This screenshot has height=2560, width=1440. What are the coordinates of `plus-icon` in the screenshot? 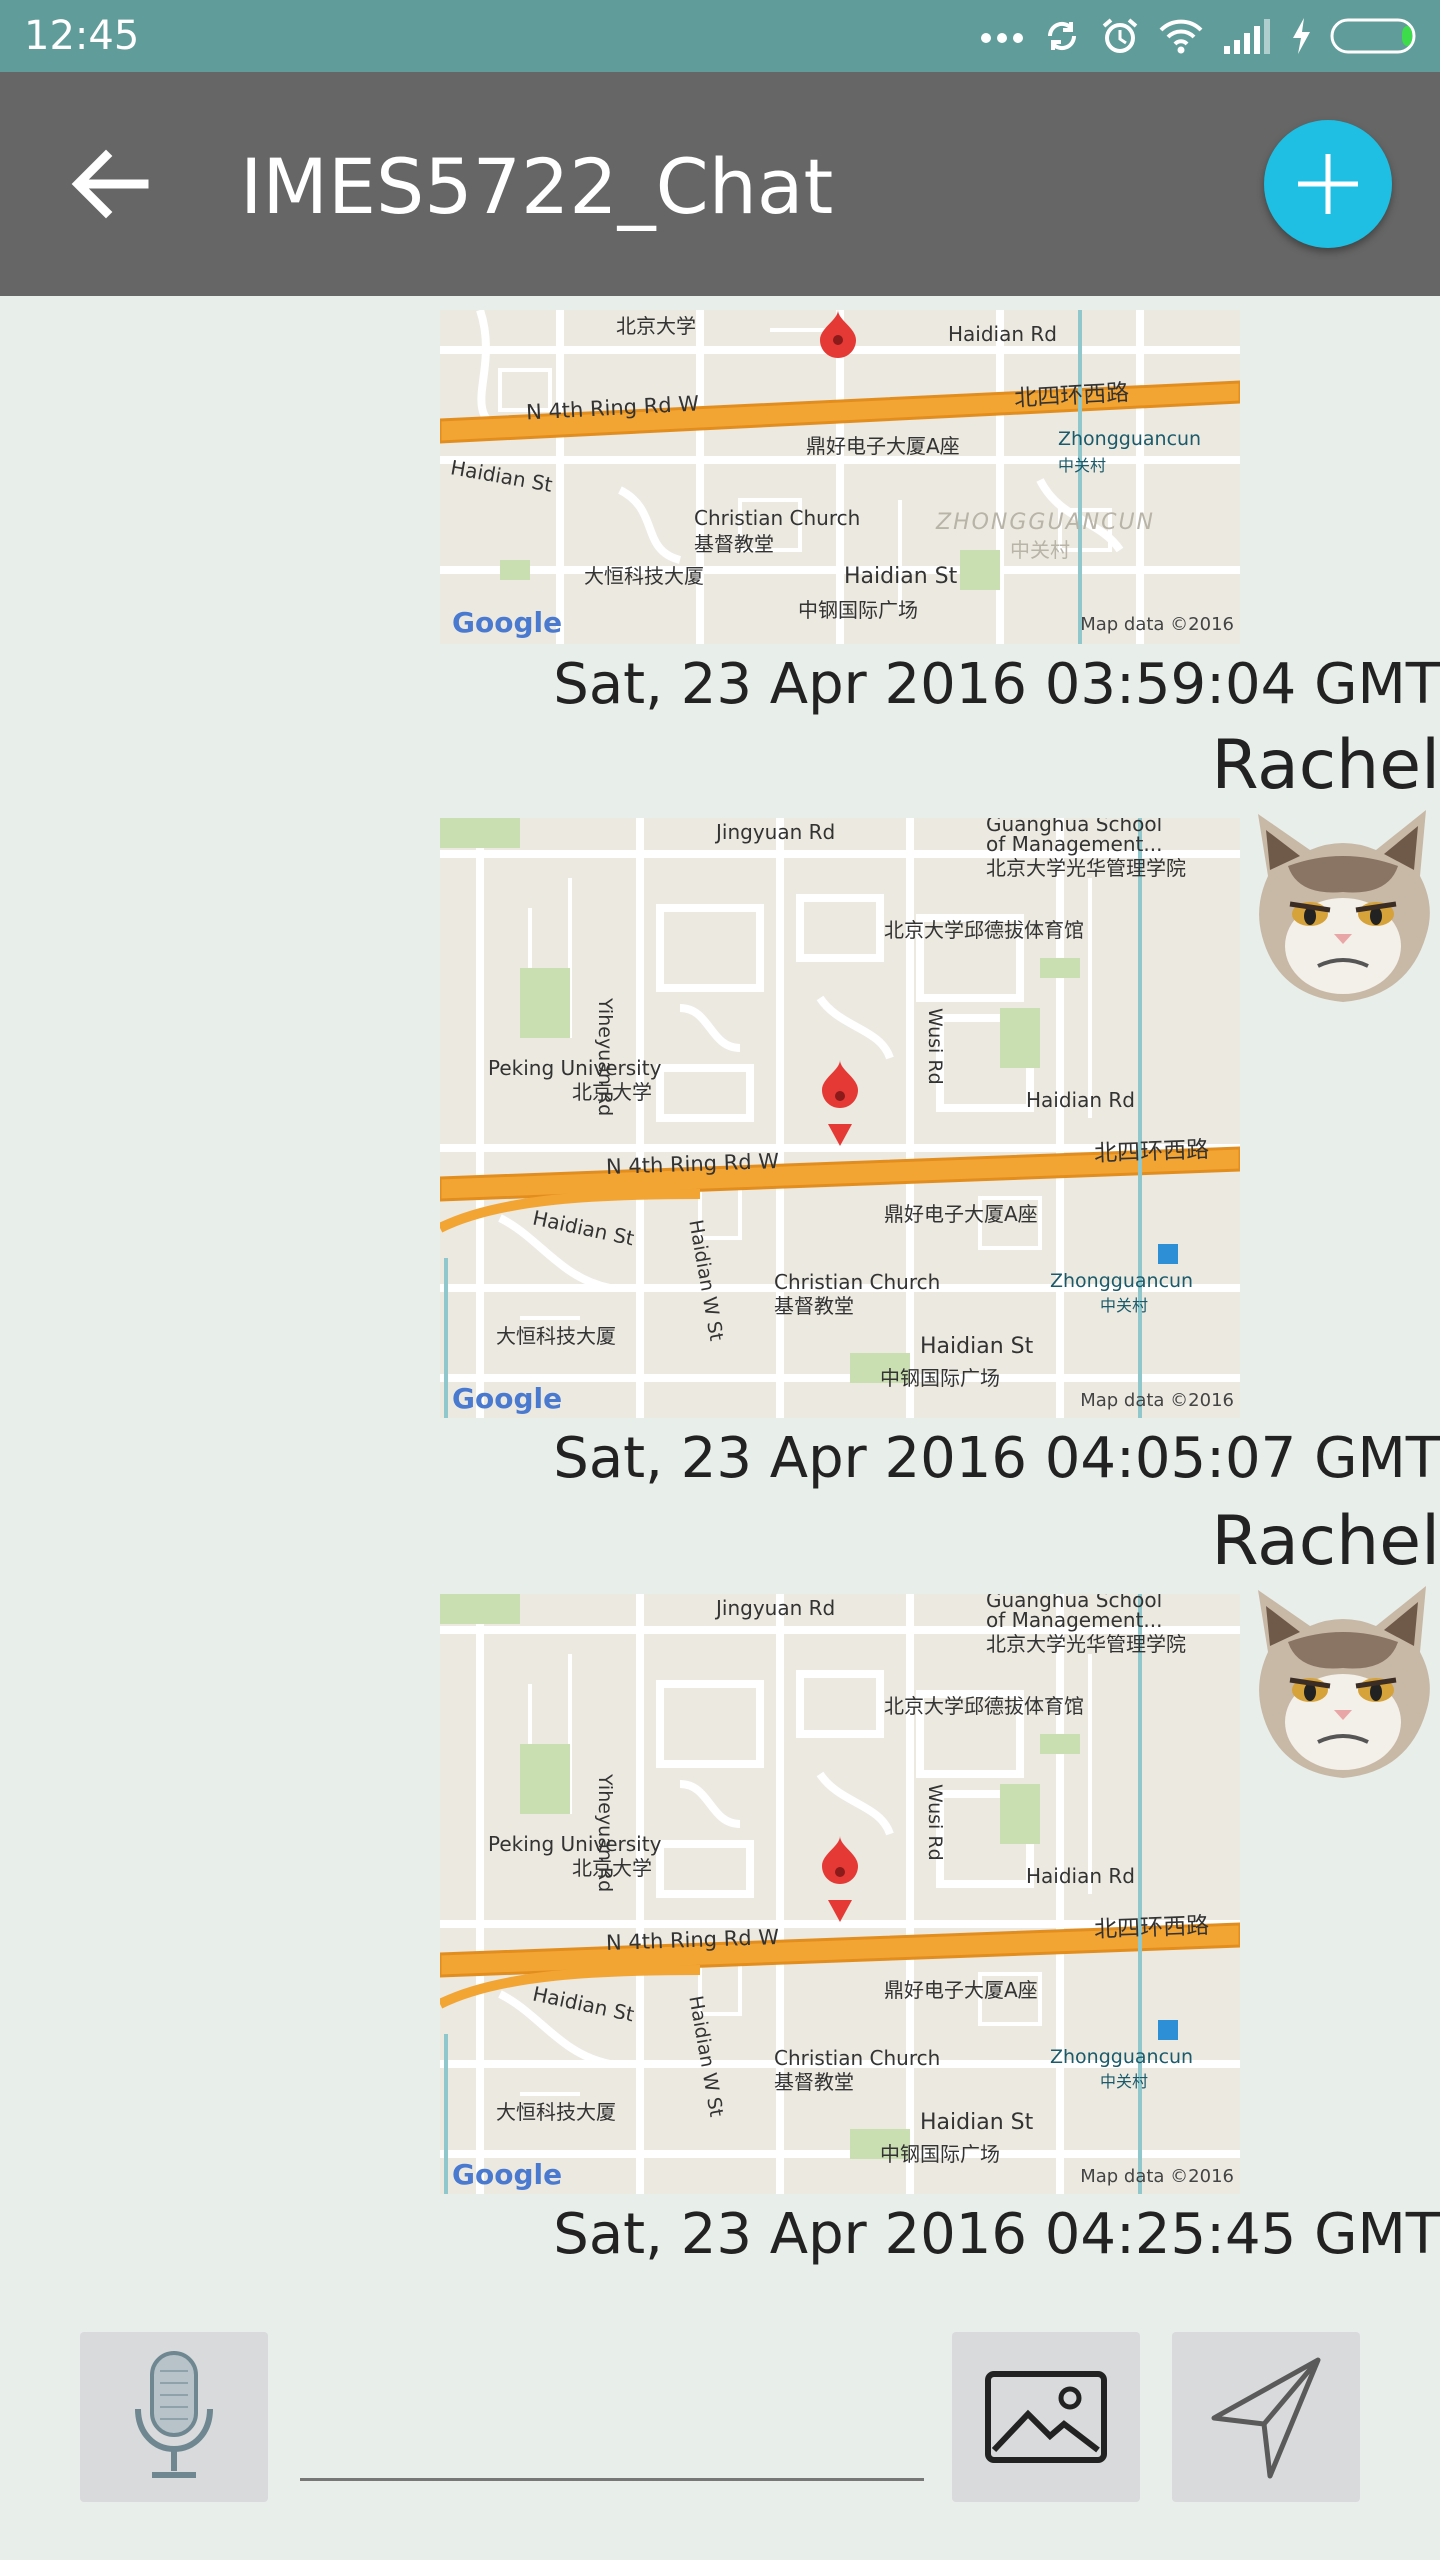 It's located at (1328, 184).